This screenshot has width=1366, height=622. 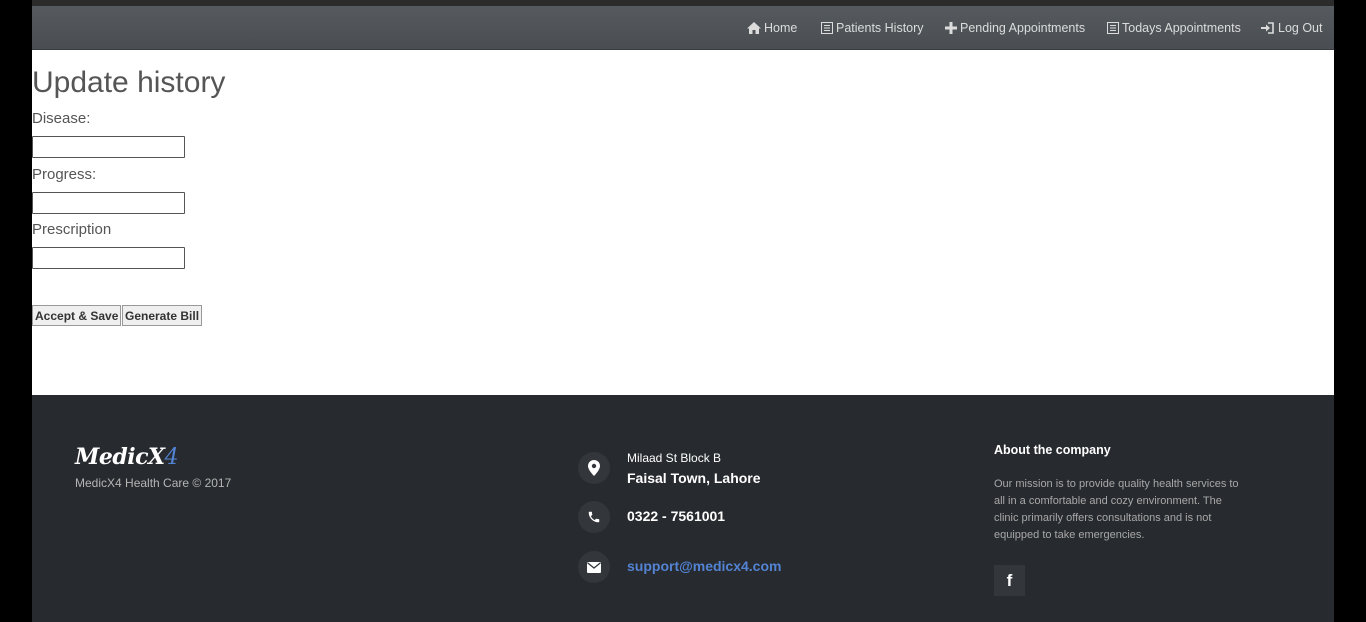 What do you see at coordinates (72, 229) in the screenshot?
I see `prescription-label: Prescription` at bounding box center [72, 229].